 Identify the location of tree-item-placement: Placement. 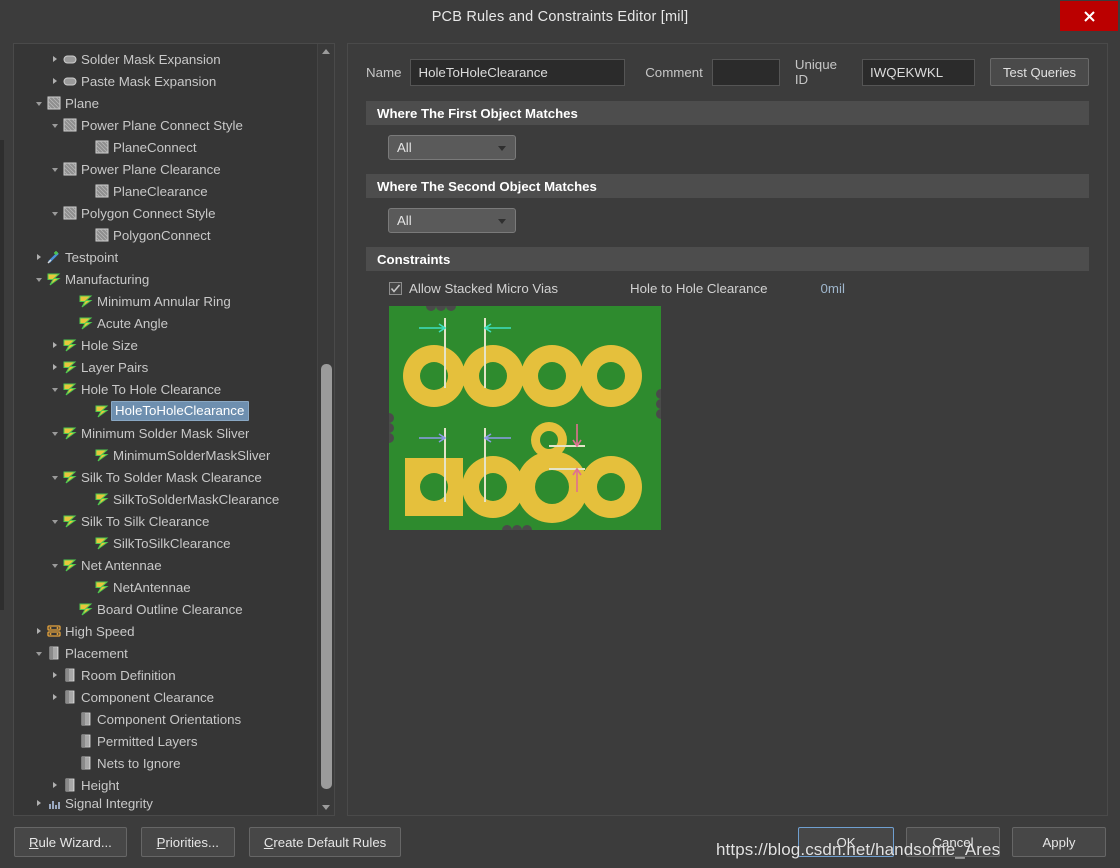
(165, 653).